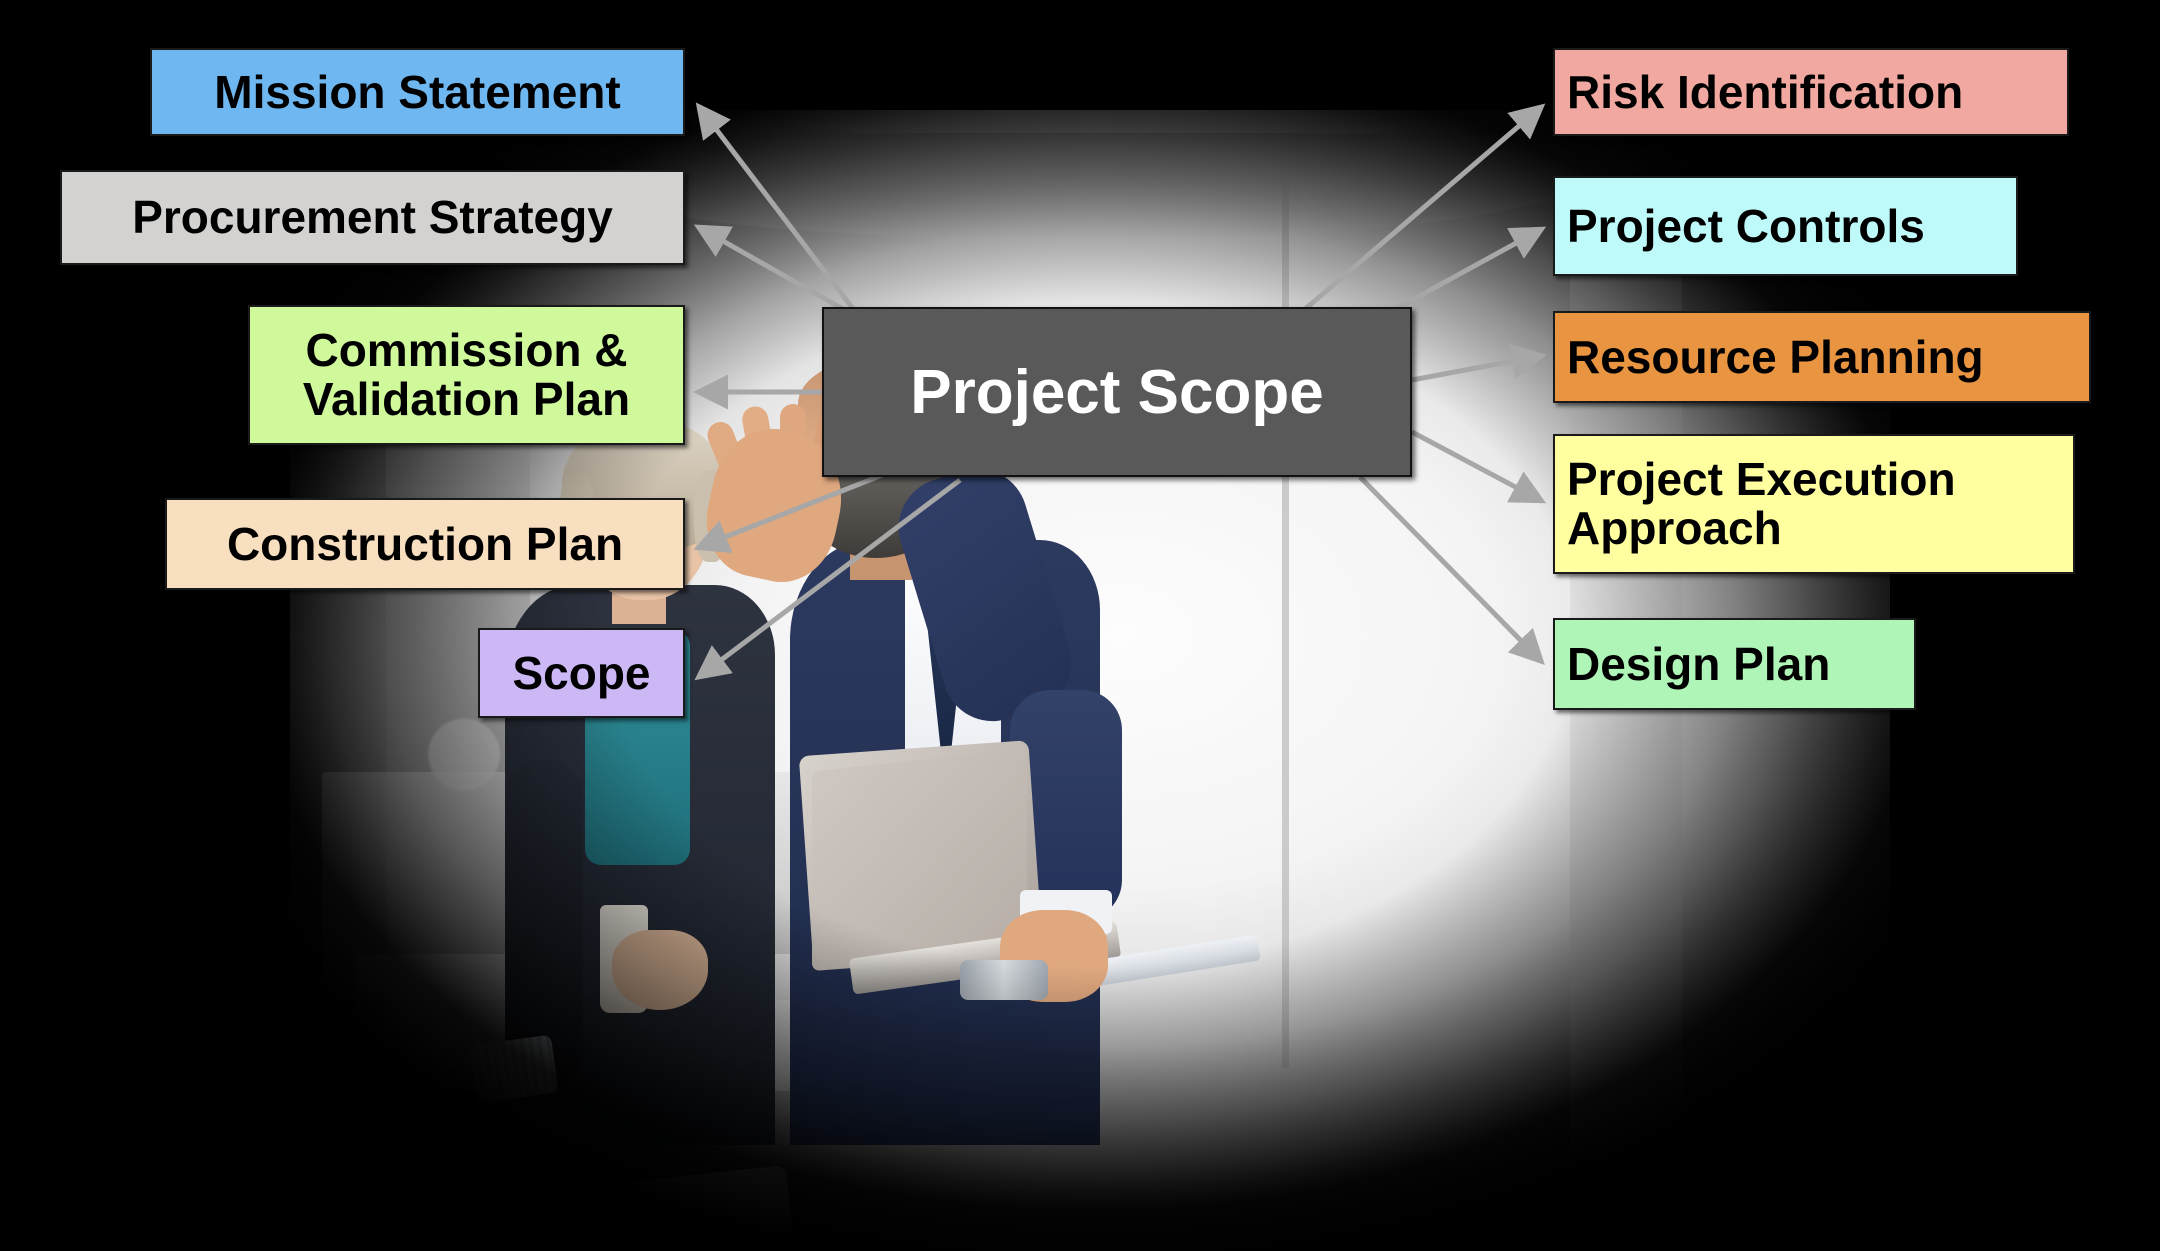  I want to click on node-label: Resource Planning, so click(1775, 356).